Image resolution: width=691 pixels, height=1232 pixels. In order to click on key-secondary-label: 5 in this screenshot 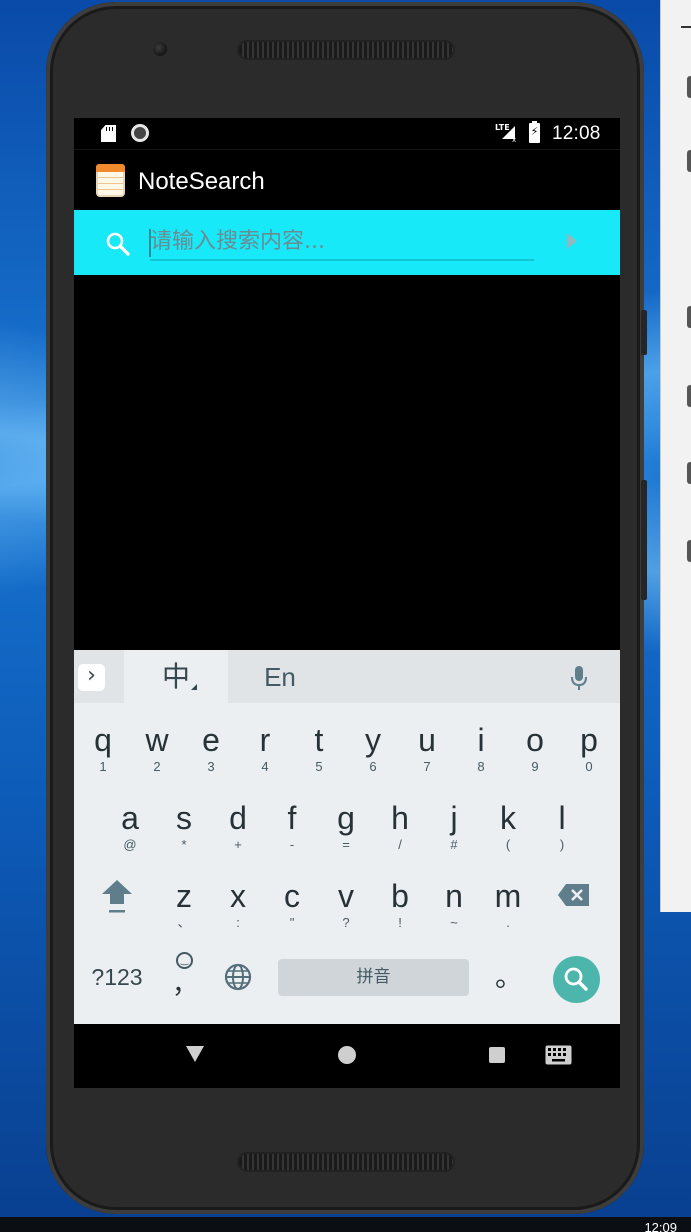, I will do `click(319, 766)`.